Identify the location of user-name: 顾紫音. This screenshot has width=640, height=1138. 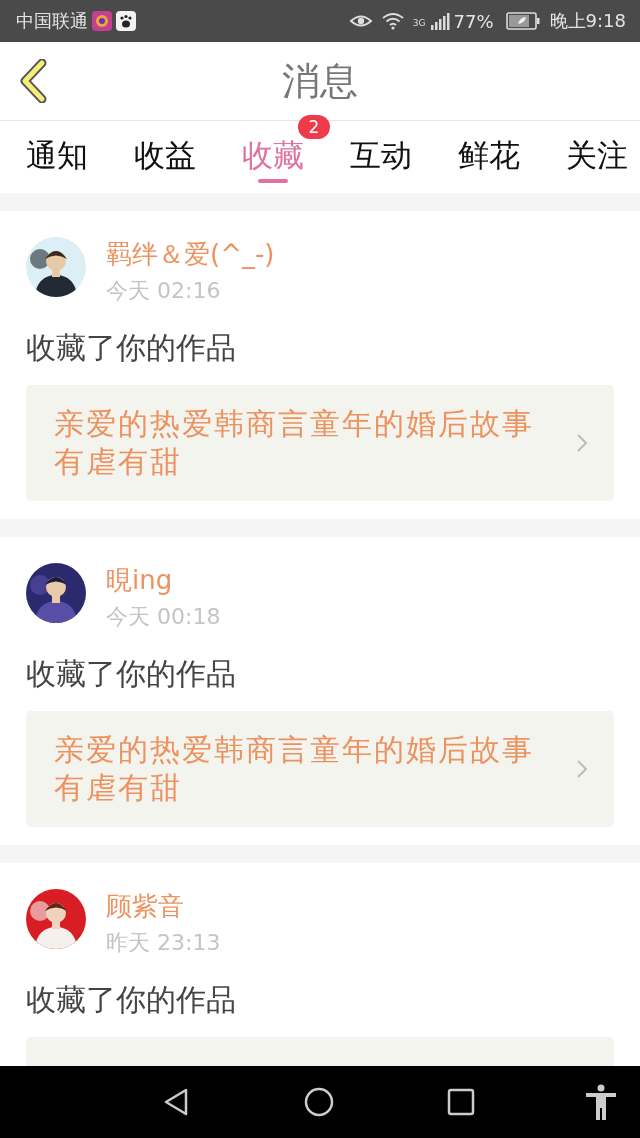
(163, 906).